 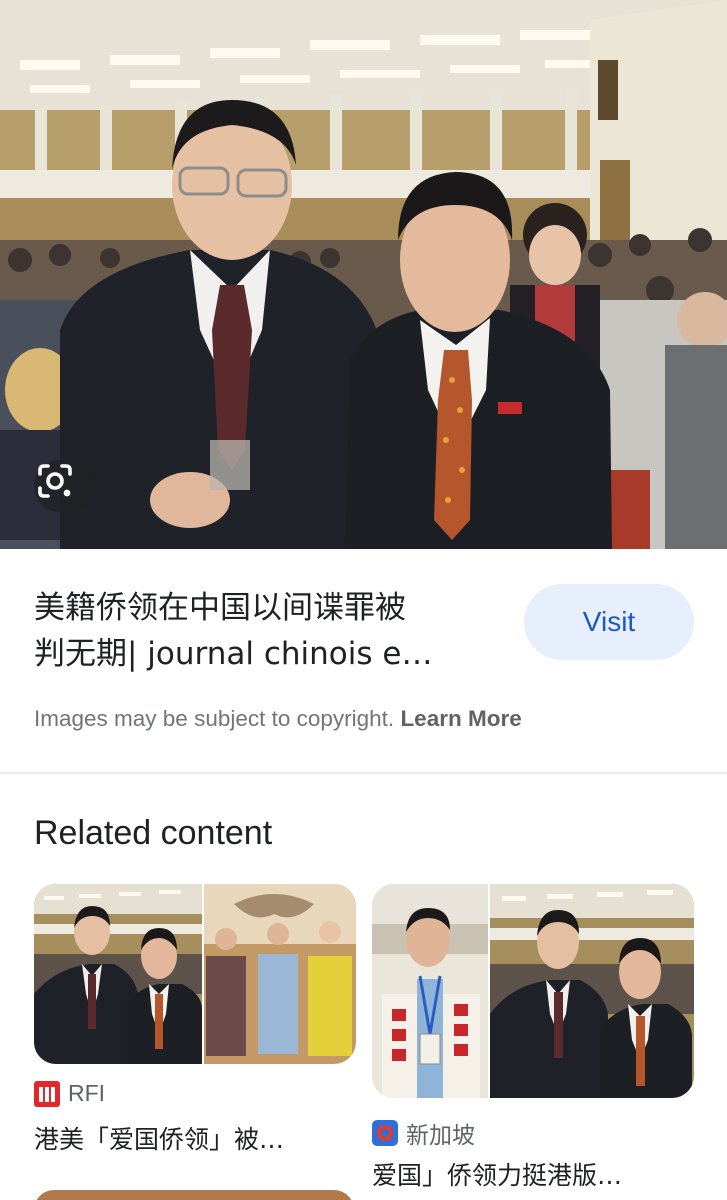 I want to click on rfi-logo-icon, so click(x=47, y=1093).